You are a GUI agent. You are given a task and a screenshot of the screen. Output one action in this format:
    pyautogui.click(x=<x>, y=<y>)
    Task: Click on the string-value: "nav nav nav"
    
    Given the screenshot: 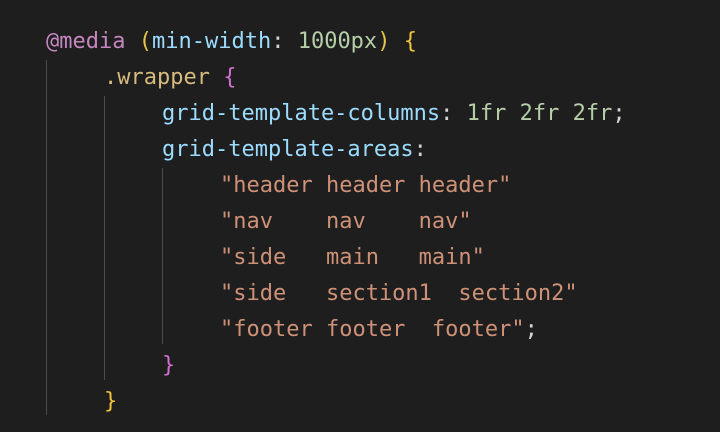 What is the action you would take?
    pyautogui.click(x=346, y=221)
    